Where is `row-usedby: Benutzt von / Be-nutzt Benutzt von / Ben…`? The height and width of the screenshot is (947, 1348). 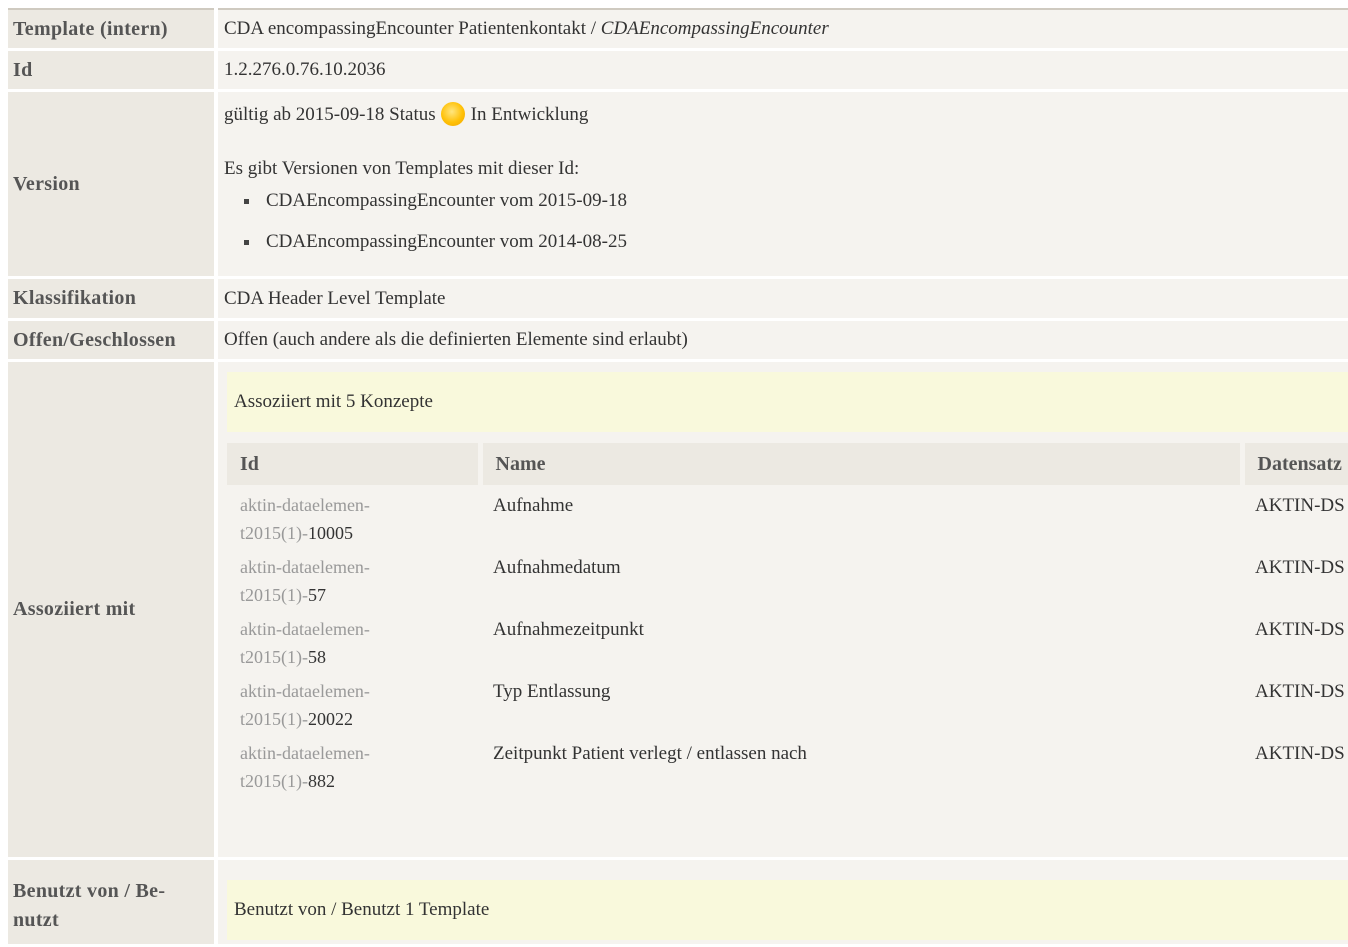 row-usedby: Benutzt von / Be-nutzt Benutzt von / Ben… is located at coordinates (678, 902).